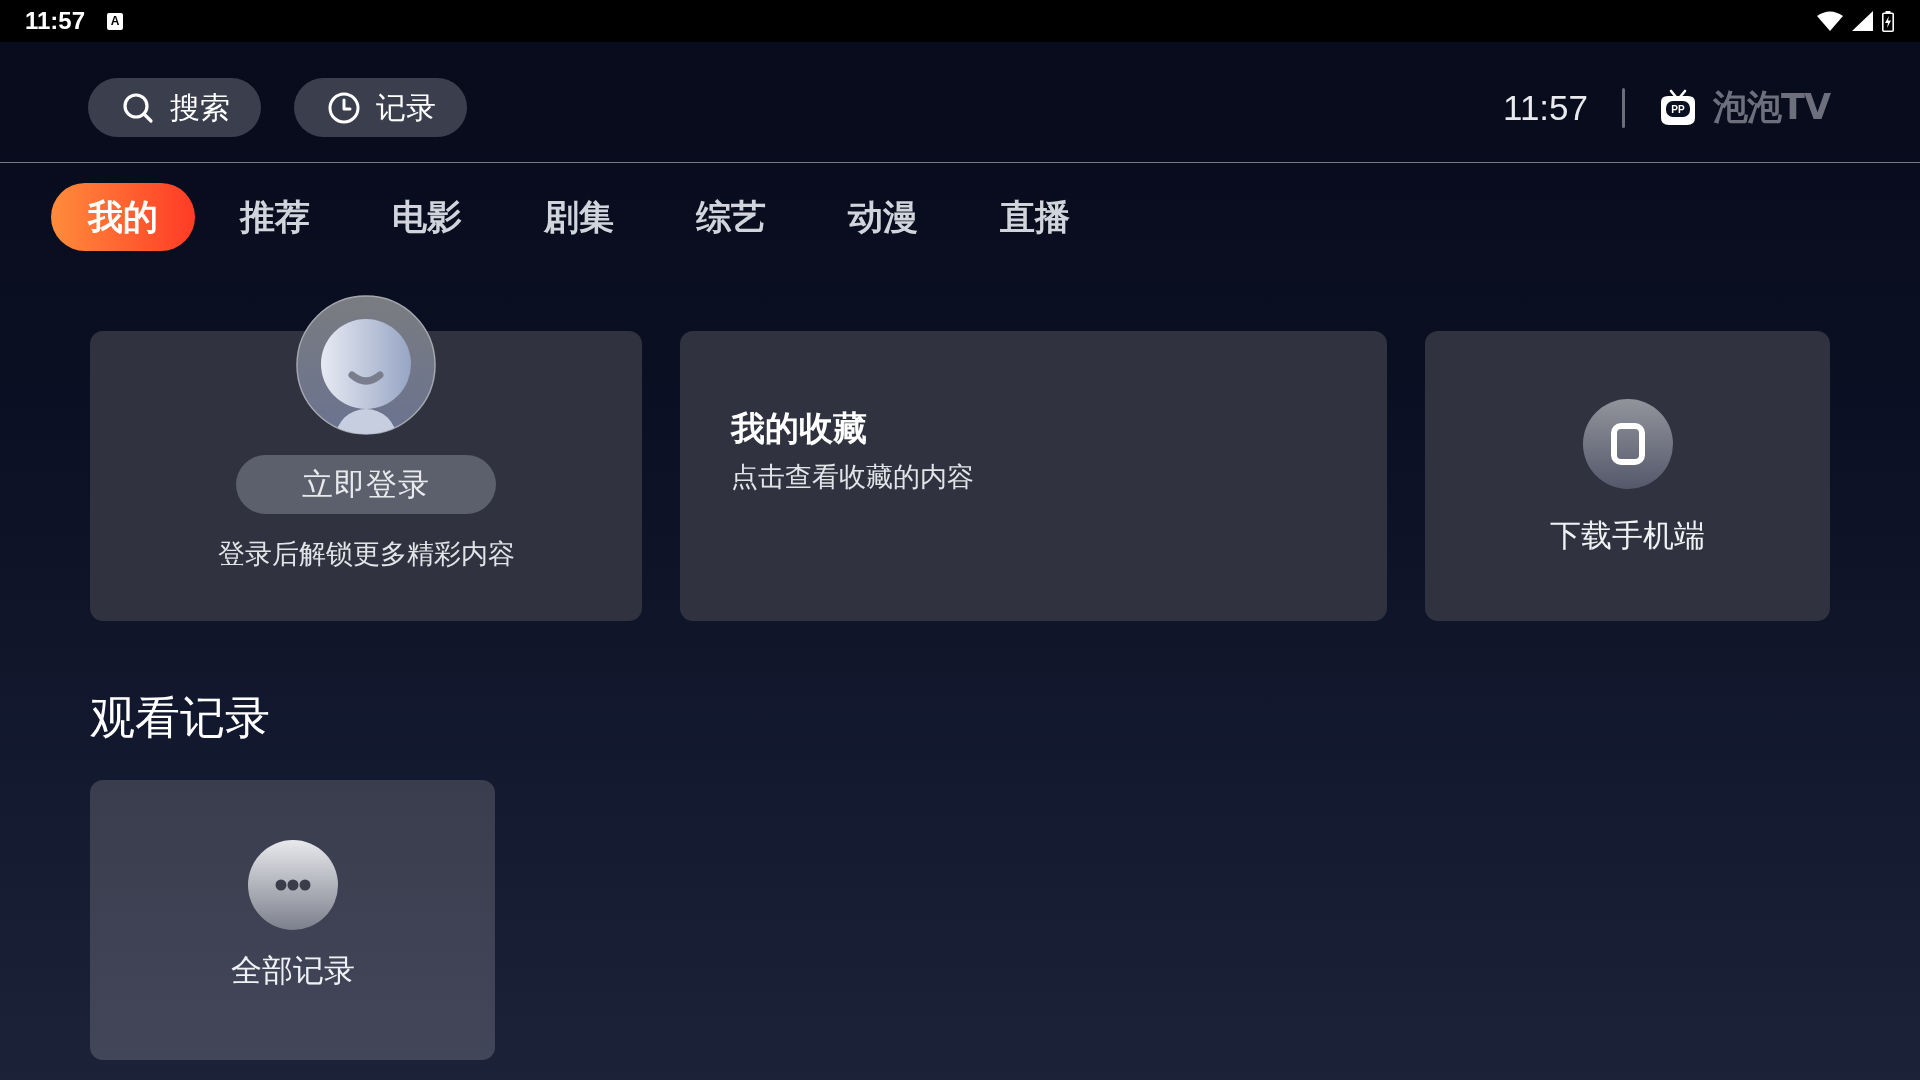  I want to click on favorites-title: 我的收藏, so click(799, 428).